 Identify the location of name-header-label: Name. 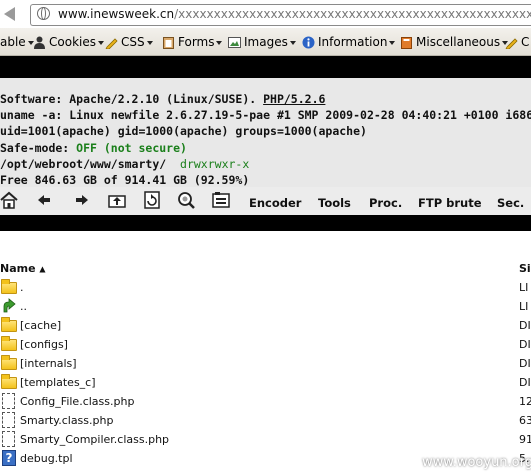
(18, 268).